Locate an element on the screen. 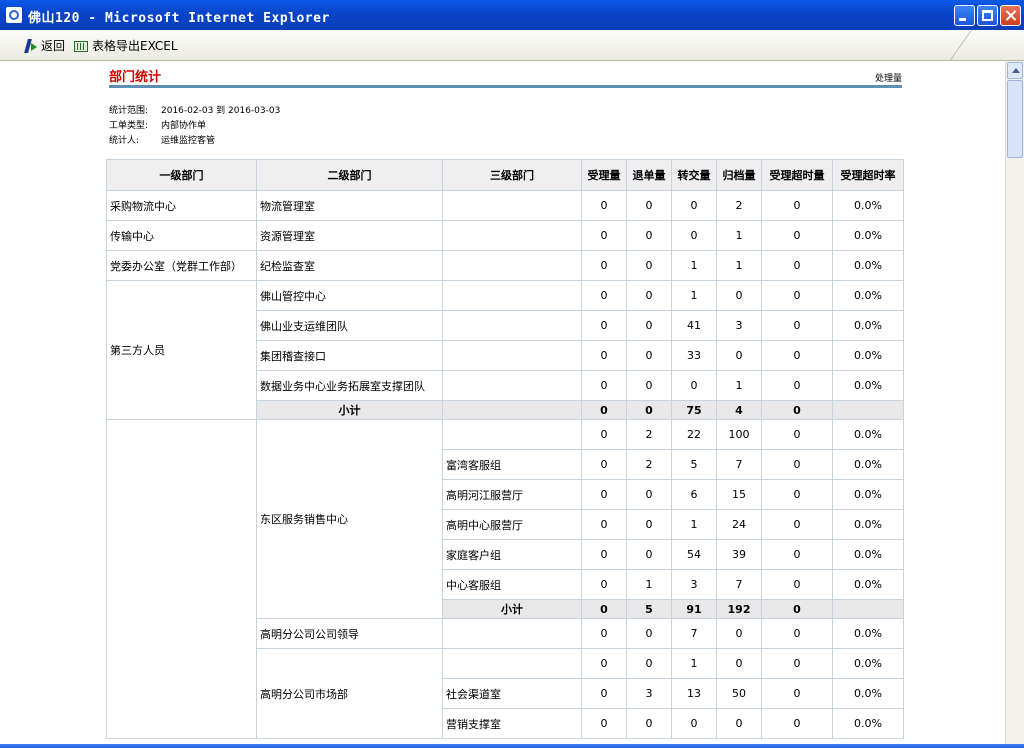 This screenshot has width=1024, height=748. table-row: 第三方人员 佛山管控中心 0 0 1 0 0 0.0% is located at coordinates (505, 350).